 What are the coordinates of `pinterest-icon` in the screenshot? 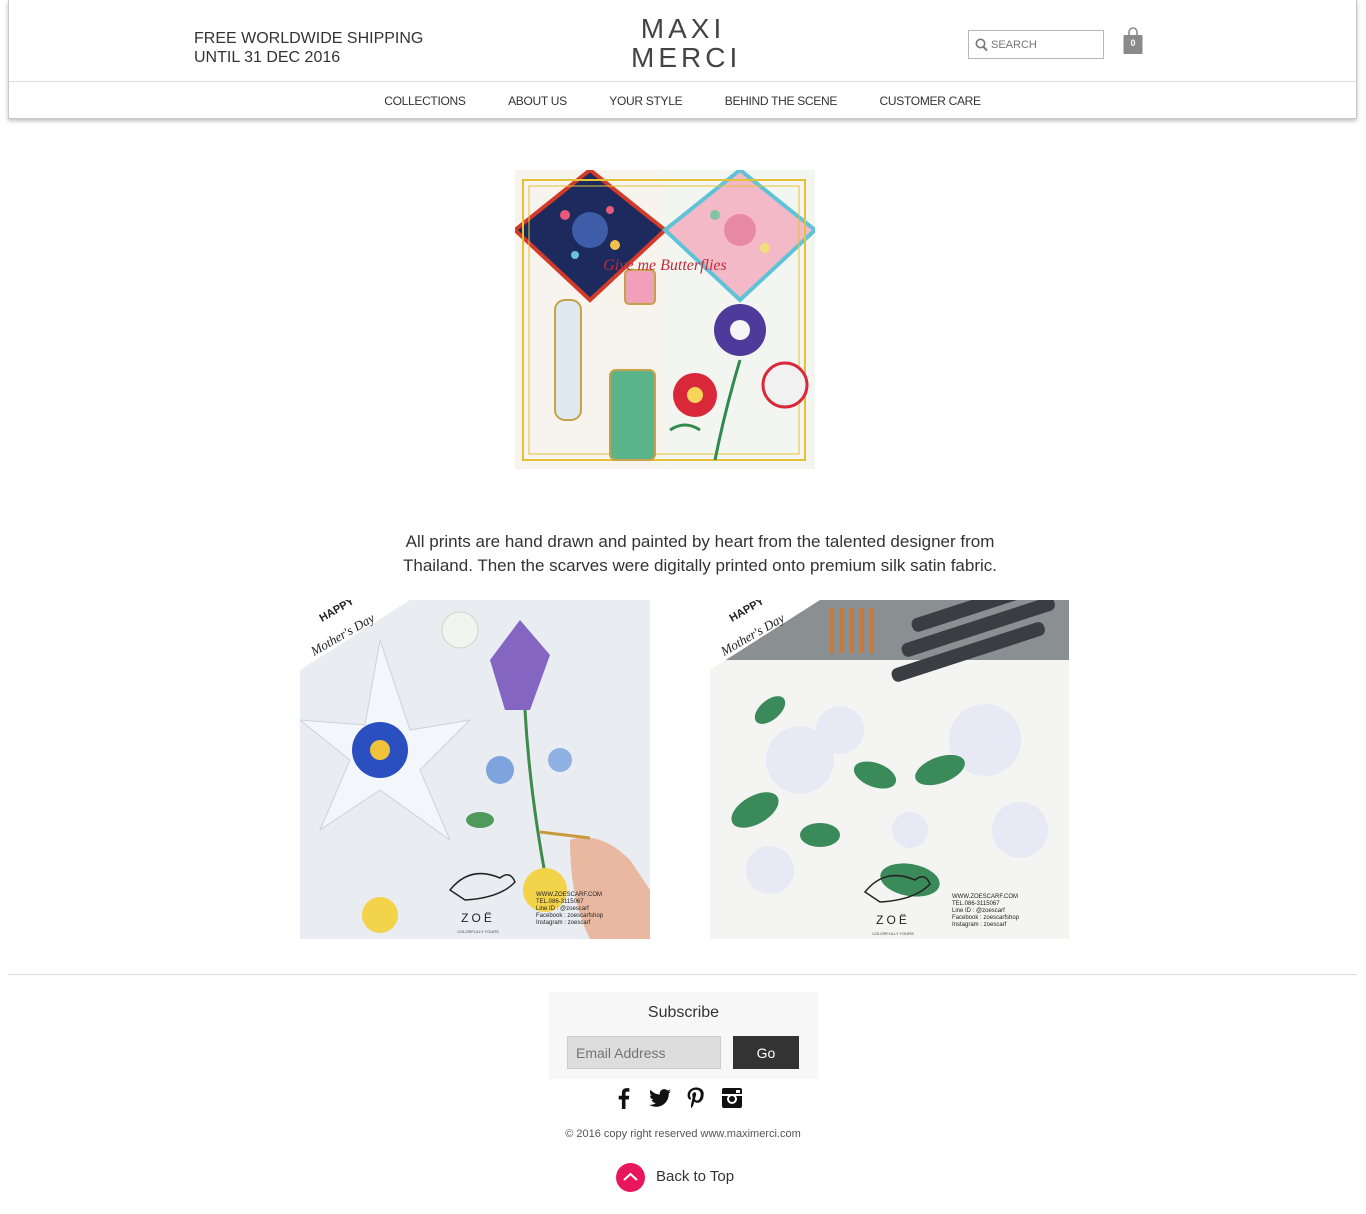 It's located at (696, 1098).